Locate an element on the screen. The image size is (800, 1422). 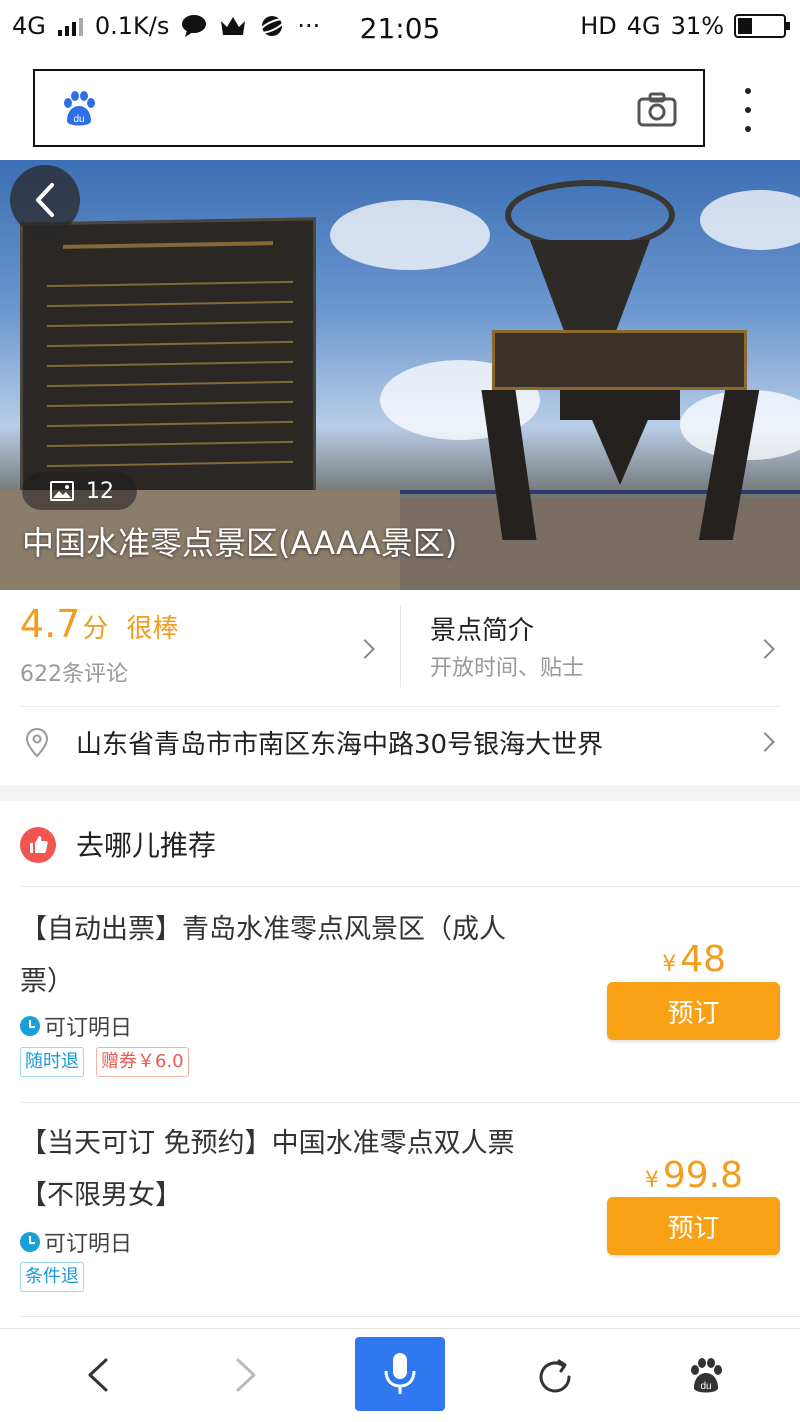
refund-tag: 条件退 is located at coordinates (52, 1277).